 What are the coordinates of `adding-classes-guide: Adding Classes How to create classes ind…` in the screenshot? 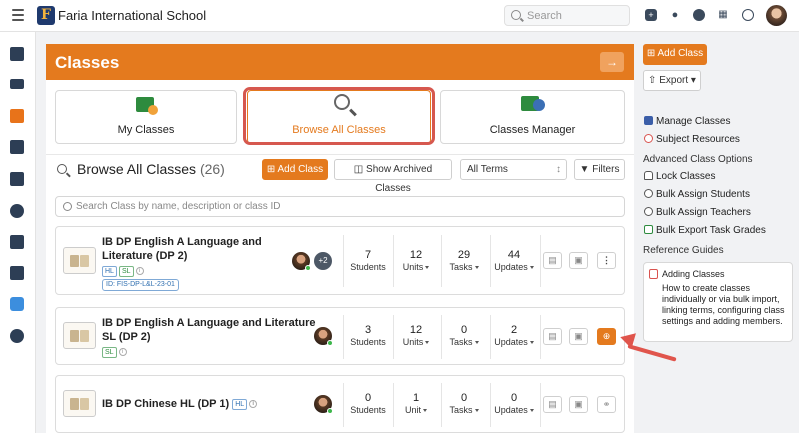 It's located at (718, 302).